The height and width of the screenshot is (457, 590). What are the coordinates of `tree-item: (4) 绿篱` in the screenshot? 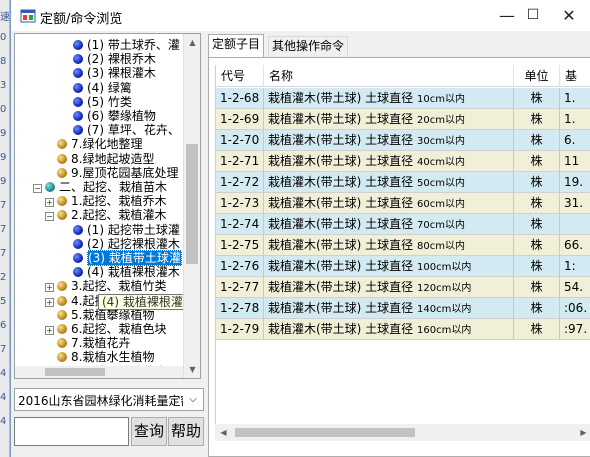 It's located at (102, 88).